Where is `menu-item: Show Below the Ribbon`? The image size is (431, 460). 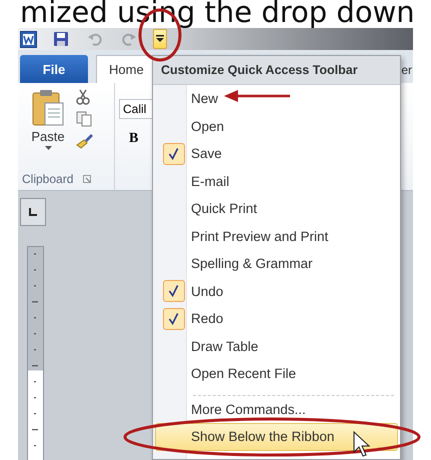 menu-item: Show Below the Ribbon is located at coordinates (276, 436).